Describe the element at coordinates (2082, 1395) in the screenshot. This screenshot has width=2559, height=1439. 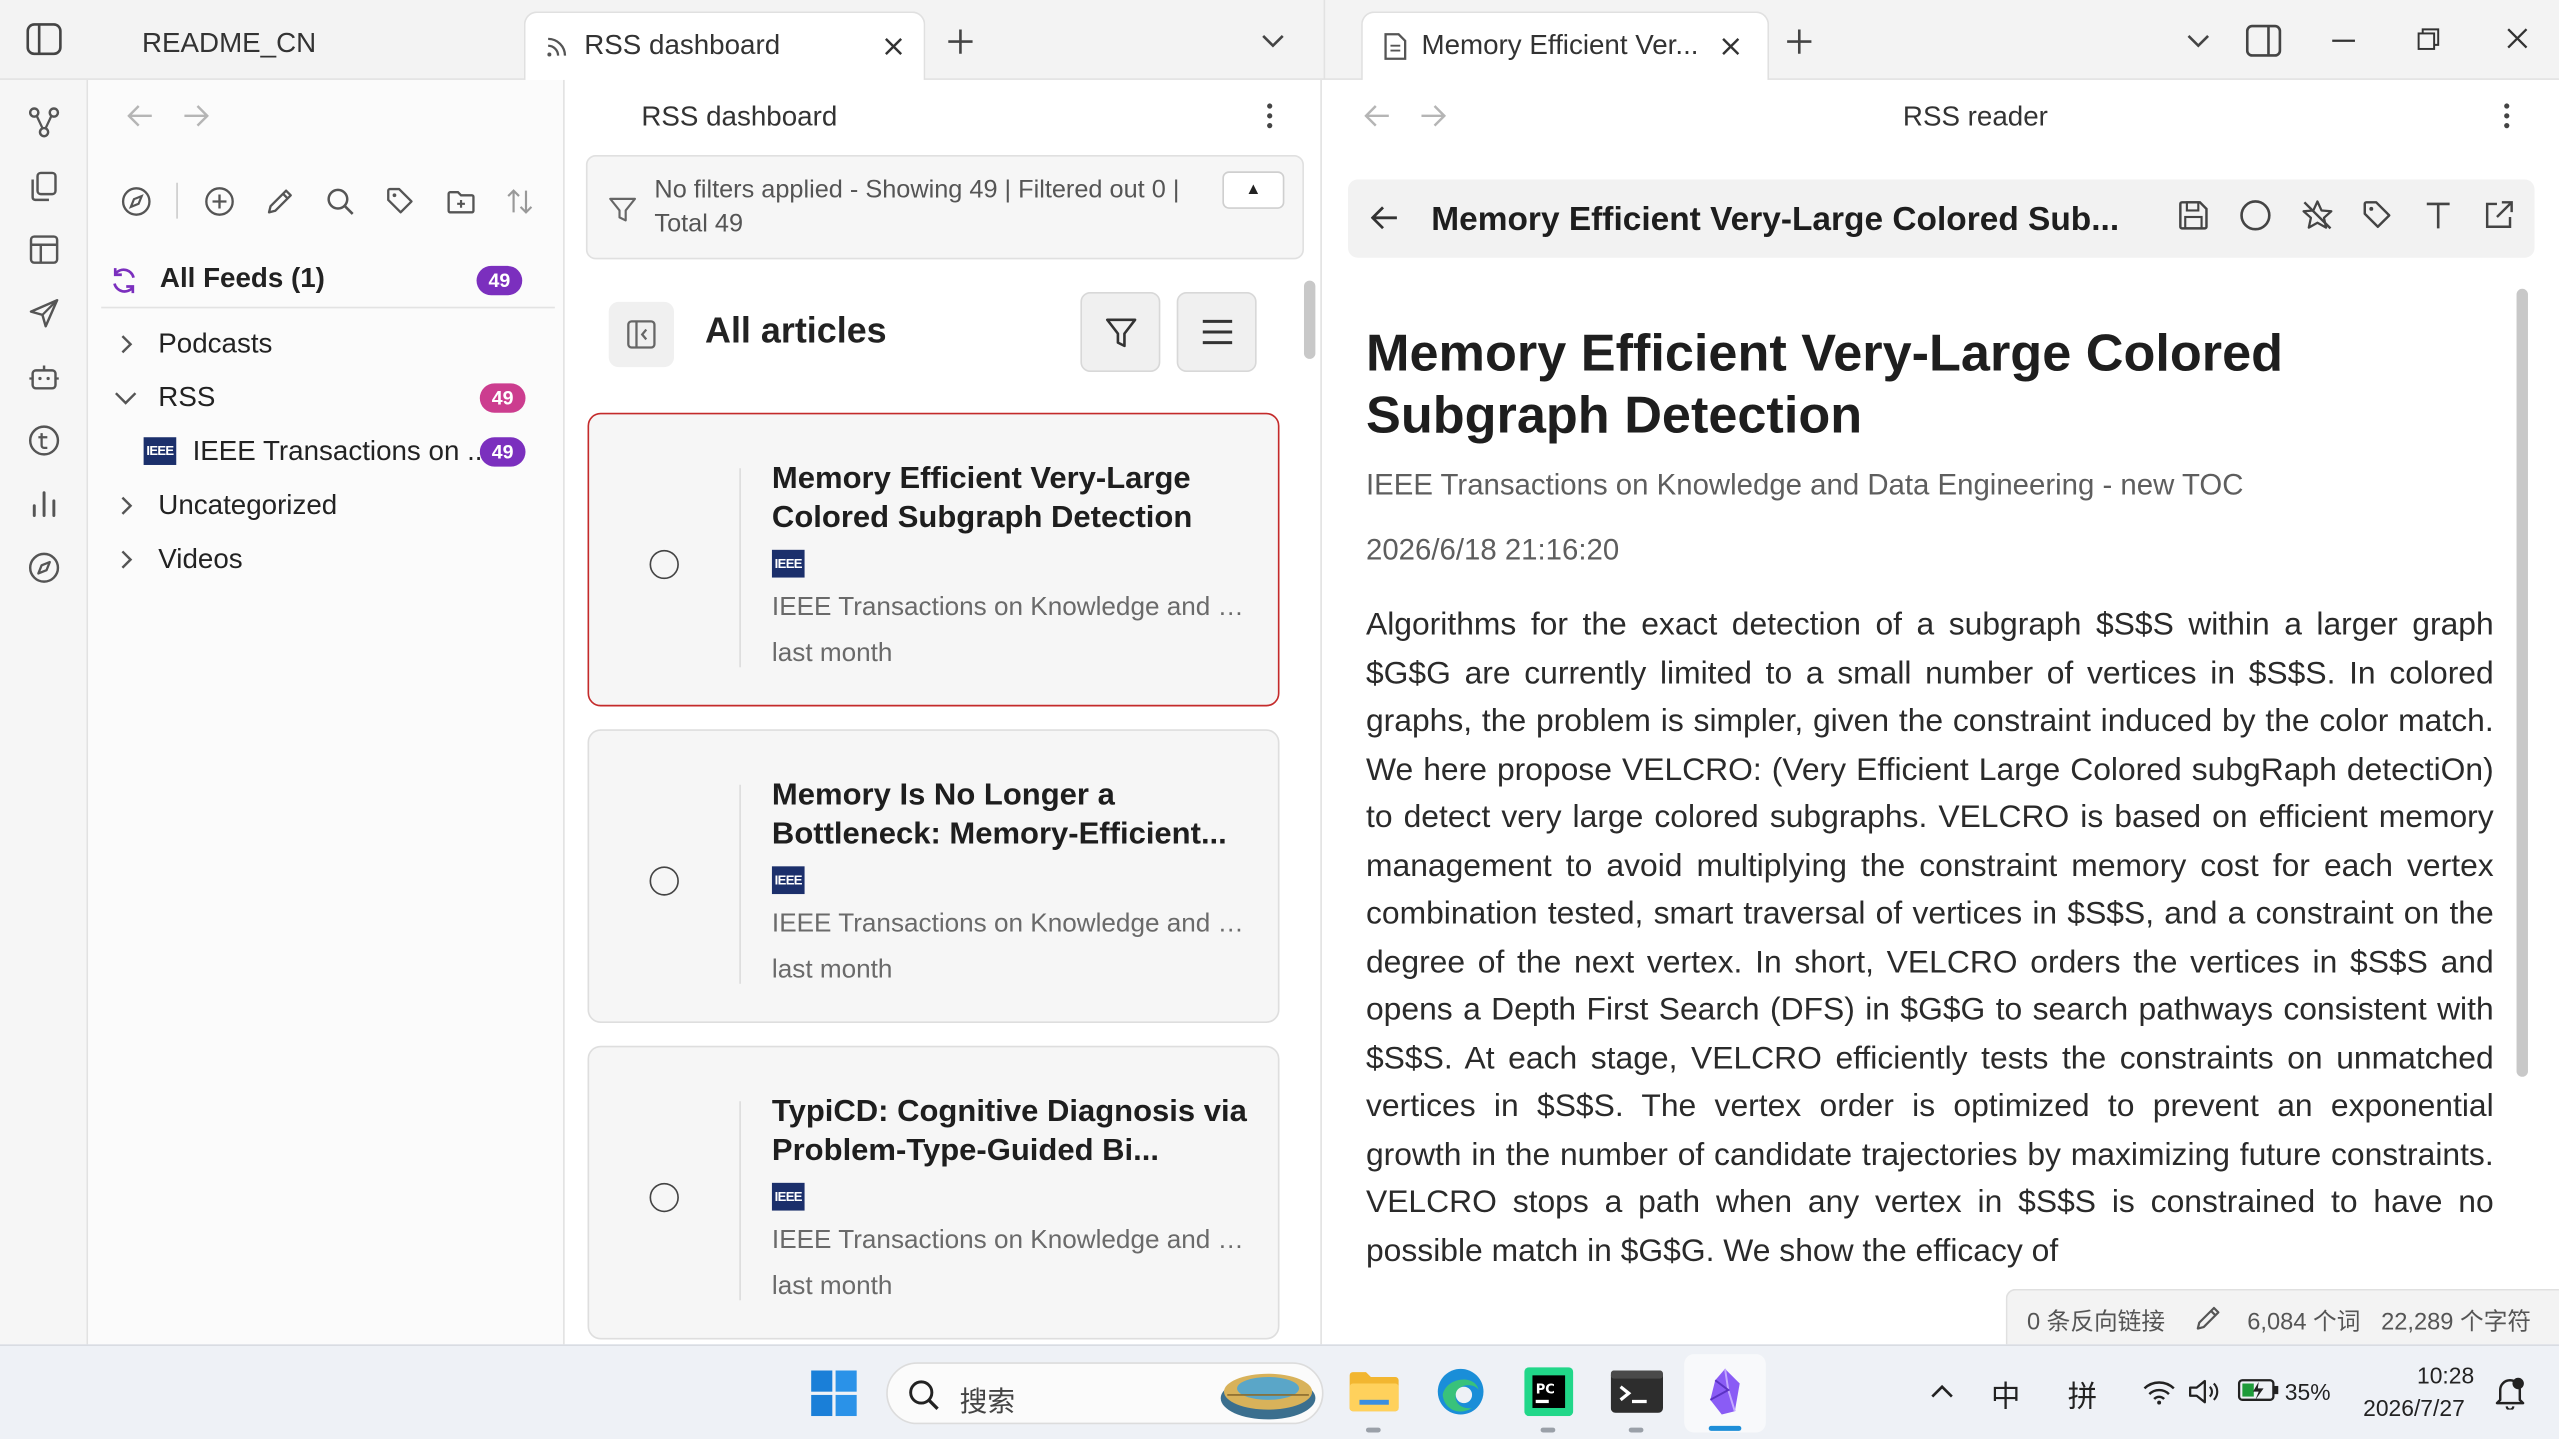
I see `ime-mode-indicator: 拼` at that location.